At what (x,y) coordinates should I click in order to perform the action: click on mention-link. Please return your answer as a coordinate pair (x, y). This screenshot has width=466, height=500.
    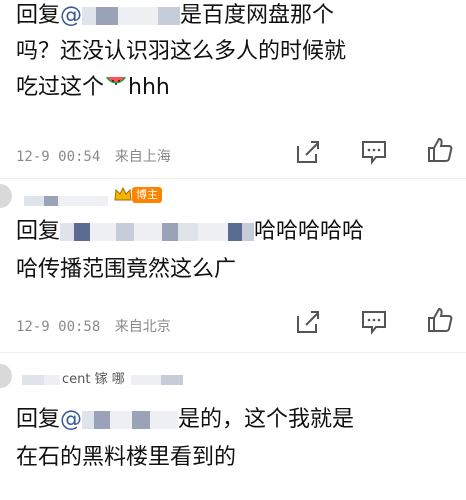
    Looking at the image, I should click on (157, 231).